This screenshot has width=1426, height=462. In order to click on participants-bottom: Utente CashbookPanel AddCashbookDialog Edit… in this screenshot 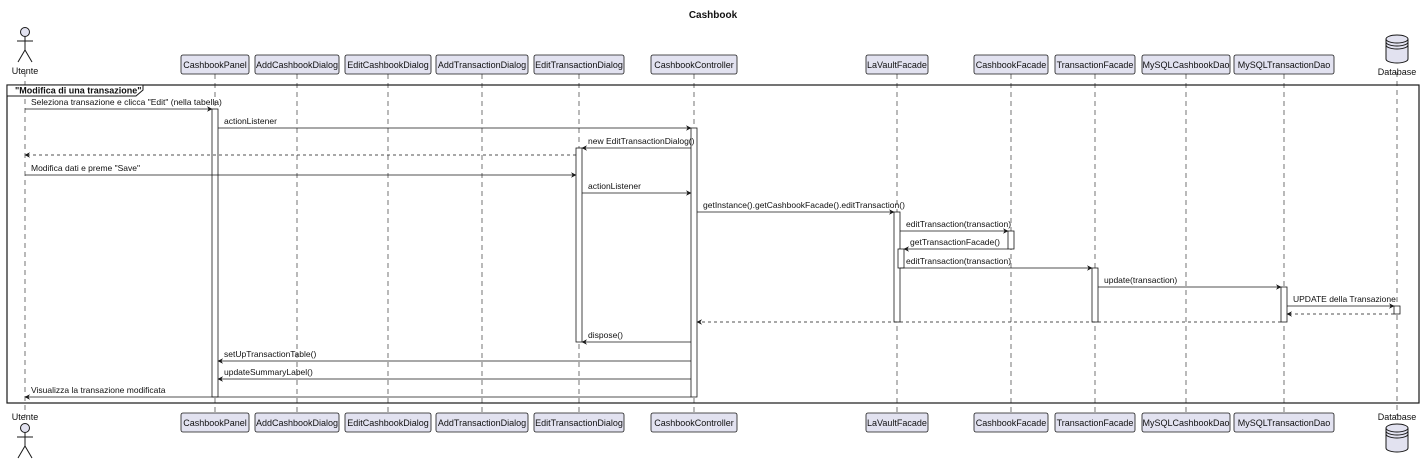, I will do `click(714, 435)`.